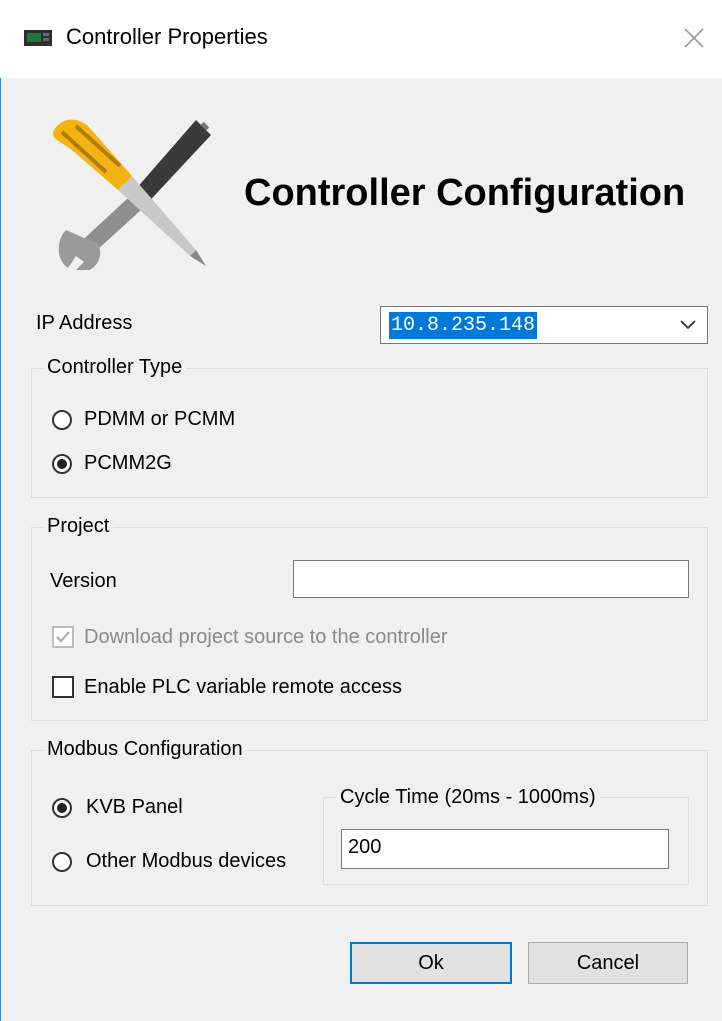  Describe the element at coordinates (369, 433) in the screenshot. I see `controller-type-group` at that location.